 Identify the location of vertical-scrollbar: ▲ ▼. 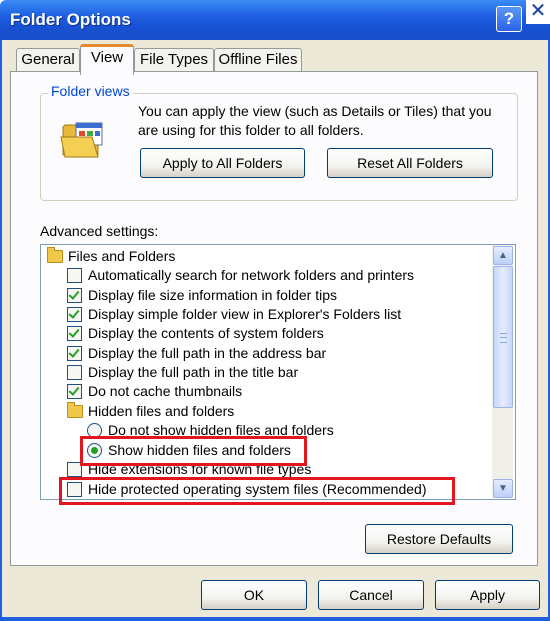
(502, 371).